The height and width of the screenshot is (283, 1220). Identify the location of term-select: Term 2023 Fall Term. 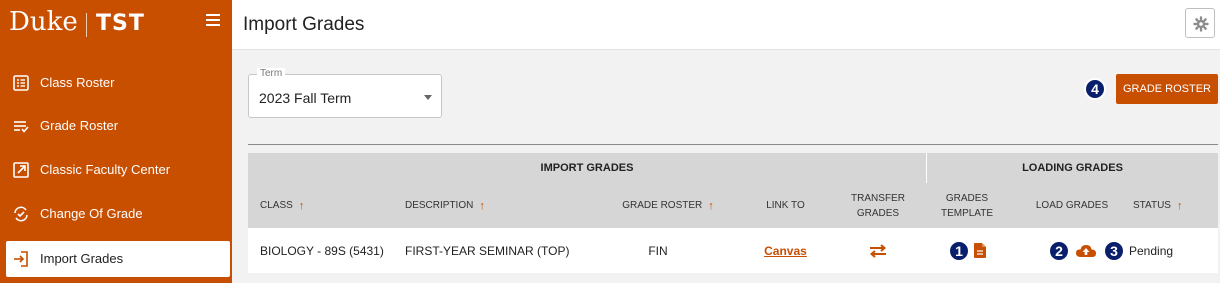
(345, 93).